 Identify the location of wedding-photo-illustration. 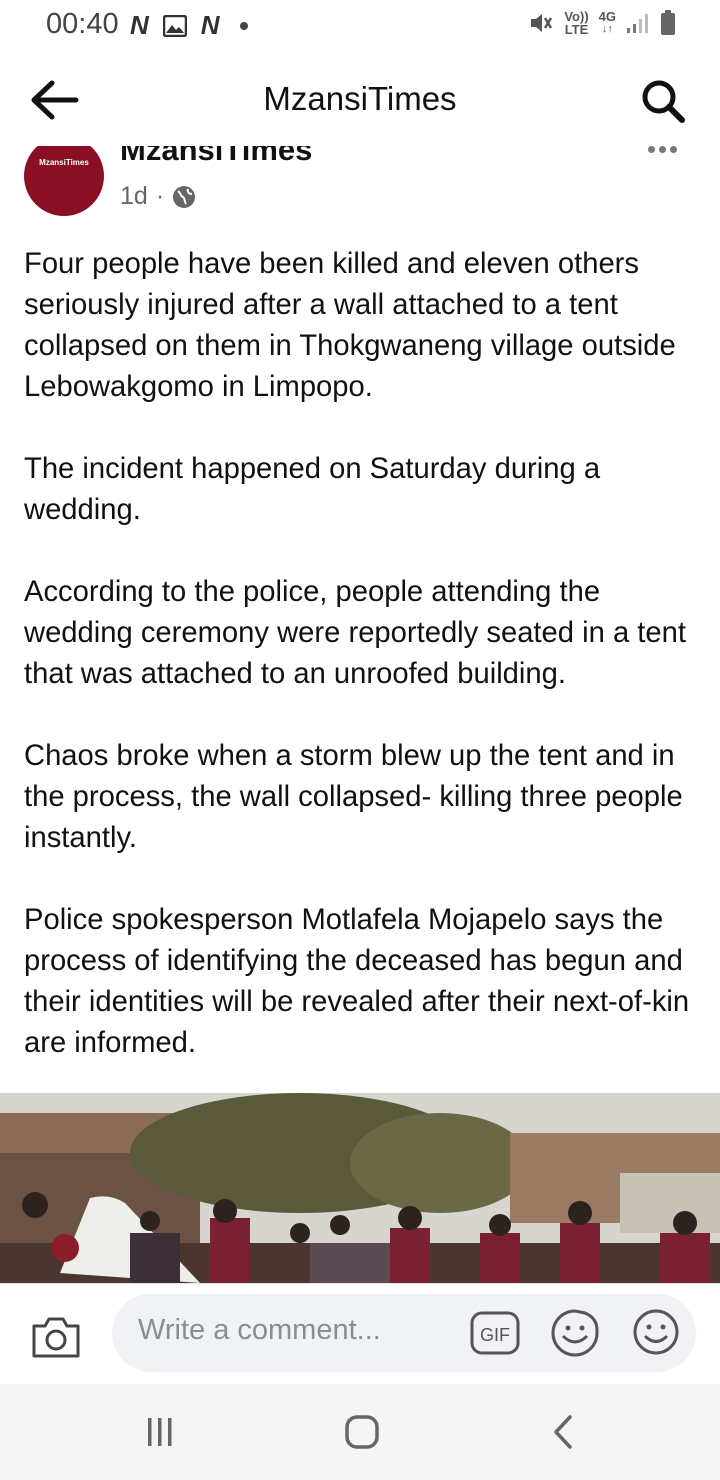
(360, 1188).